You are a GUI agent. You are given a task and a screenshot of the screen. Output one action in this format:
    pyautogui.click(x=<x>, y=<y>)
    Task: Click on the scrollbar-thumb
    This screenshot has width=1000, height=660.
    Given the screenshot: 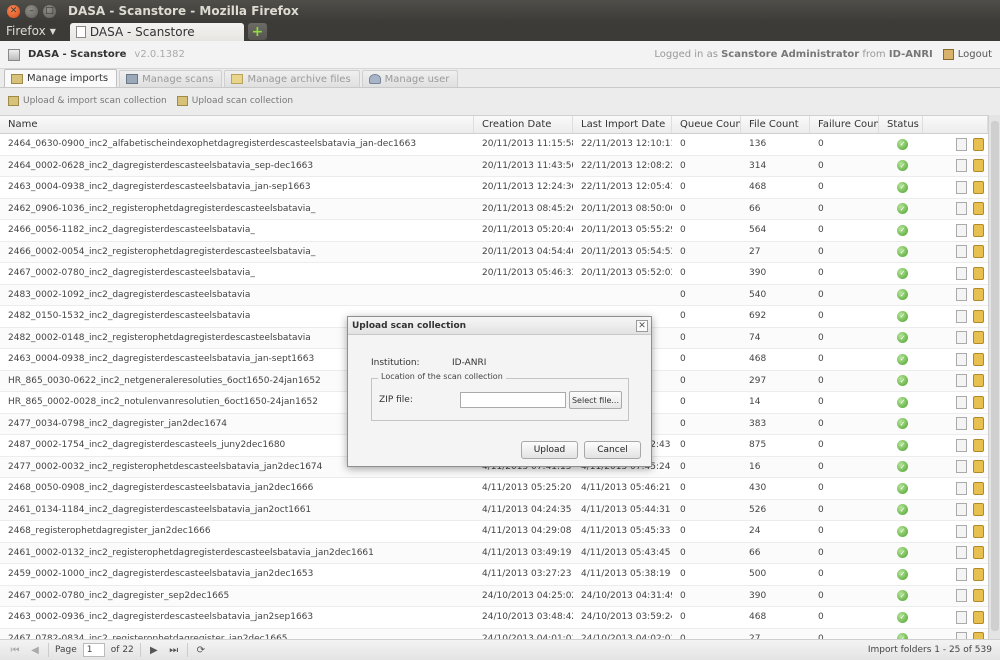 What is the action you would take?
    pyautogui.click(x=995, y=376)
    